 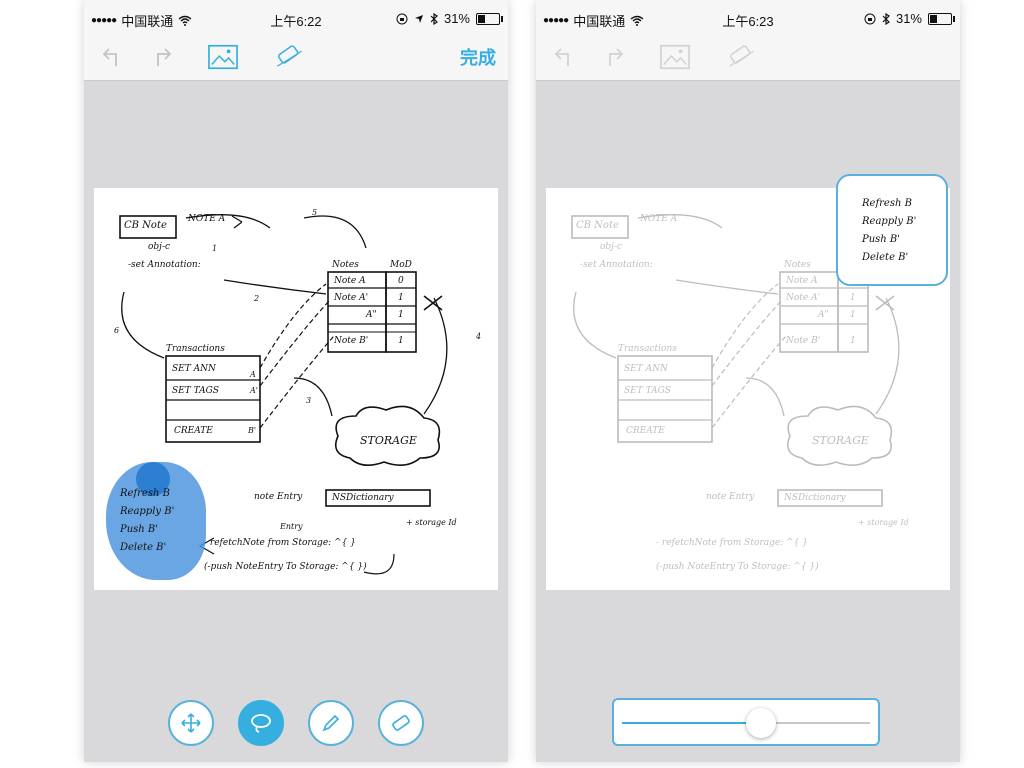 I want to click on pen-tool-button, so click(x=331, y=723).